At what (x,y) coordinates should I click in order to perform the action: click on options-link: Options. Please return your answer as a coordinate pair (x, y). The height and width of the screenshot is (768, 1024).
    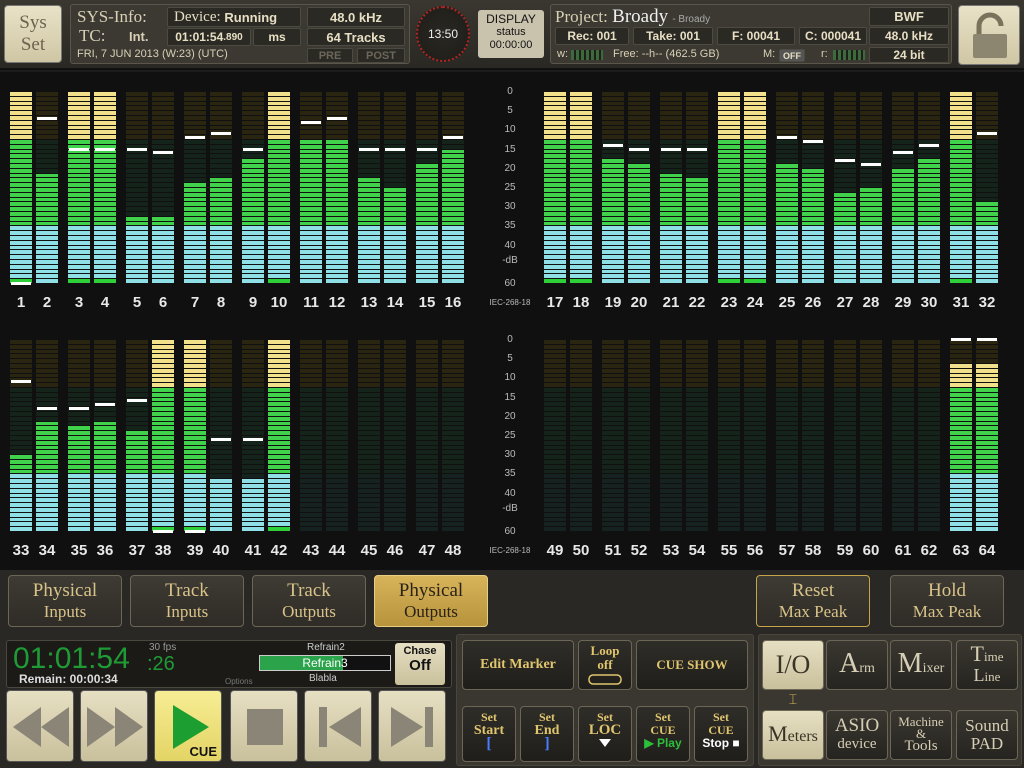
    Looking at the image, I should click on (239, 681).